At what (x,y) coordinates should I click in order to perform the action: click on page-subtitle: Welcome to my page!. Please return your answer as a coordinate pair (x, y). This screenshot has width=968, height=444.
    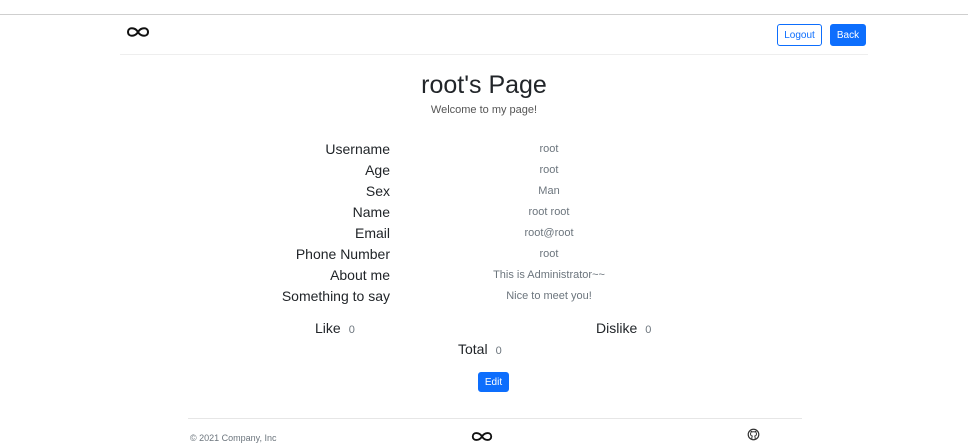
    Looking at the image, I should click on (484, 110).